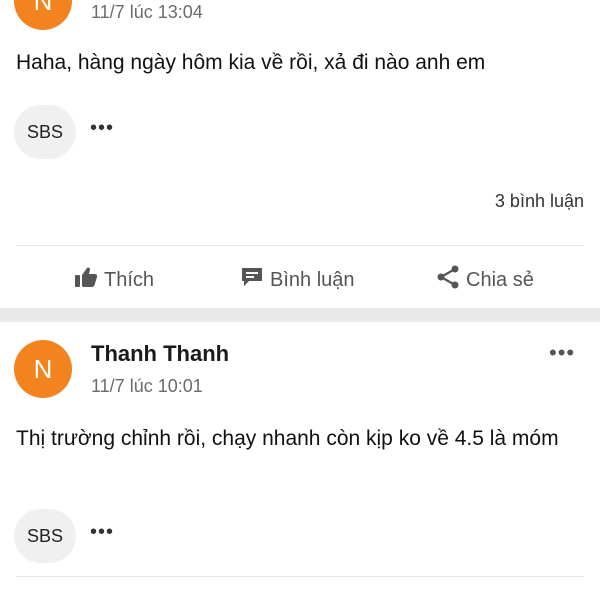 Image resolution: width=600 pixels, height=600 pixels. What do you see at coordinates (312, 279) in the screenshot?
I see `comment-label: Bình luận` at bounding box center [312, 279].